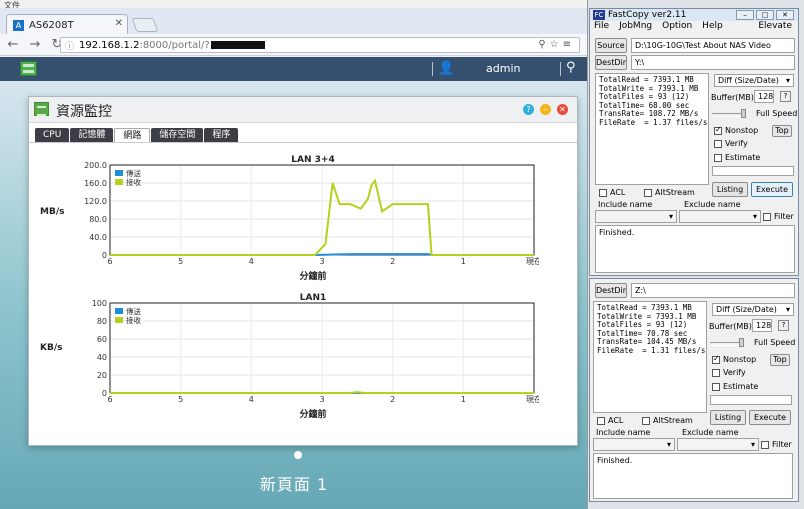 The height and width of the screenshot is (509, 804). I want to click on monitor-tabs: CPU 記憶體 網路 儲存空間 程序, so click(137, 135).